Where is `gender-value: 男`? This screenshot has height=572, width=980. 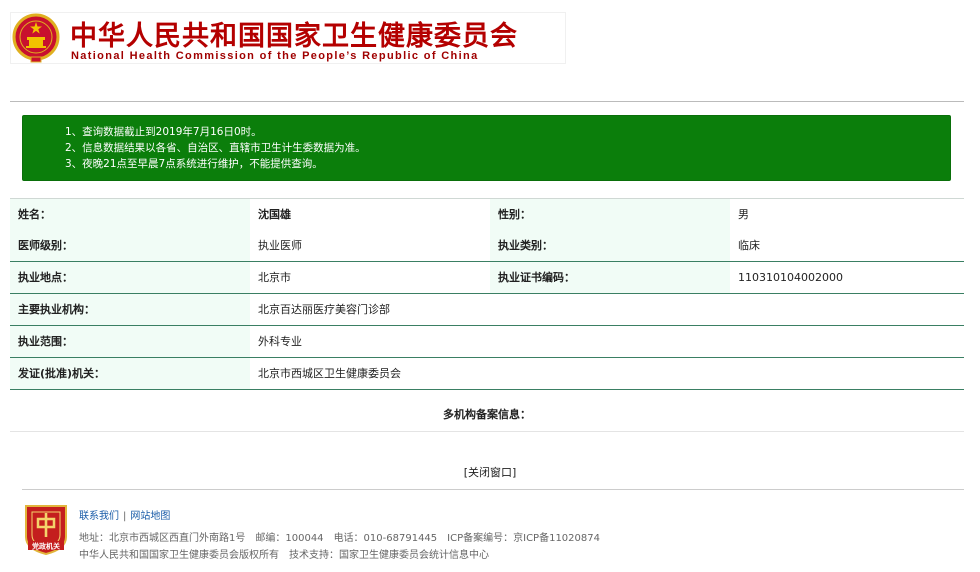 gender-value: 男 is located at coordinates (847, 214).